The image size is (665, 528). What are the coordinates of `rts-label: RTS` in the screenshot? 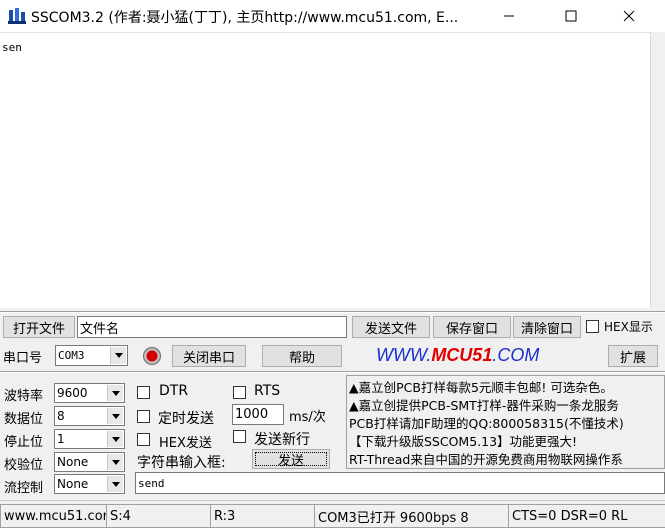 It's located at (267, 391).